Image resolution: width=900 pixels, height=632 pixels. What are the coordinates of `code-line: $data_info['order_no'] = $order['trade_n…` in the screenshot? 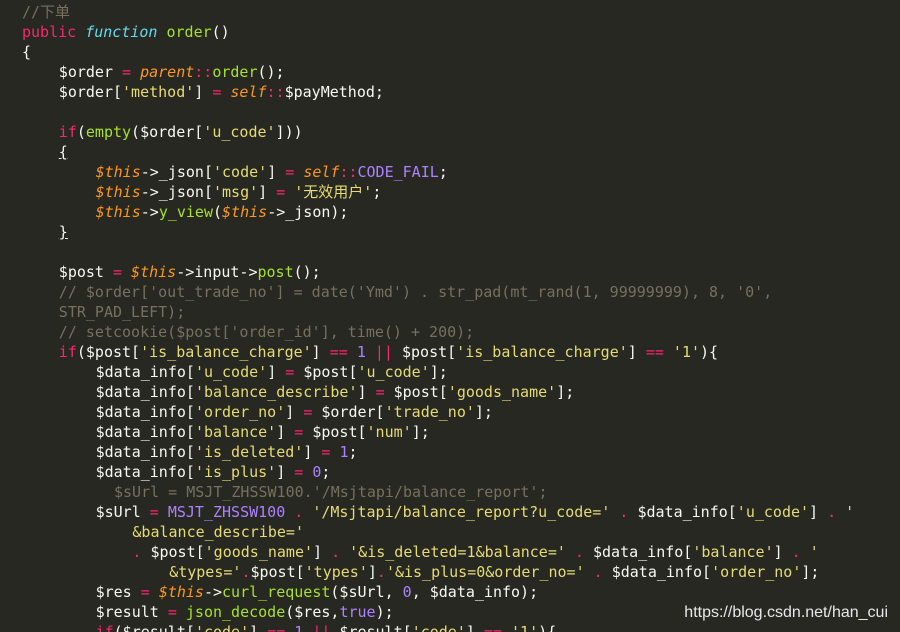 It's located at (294, 412).